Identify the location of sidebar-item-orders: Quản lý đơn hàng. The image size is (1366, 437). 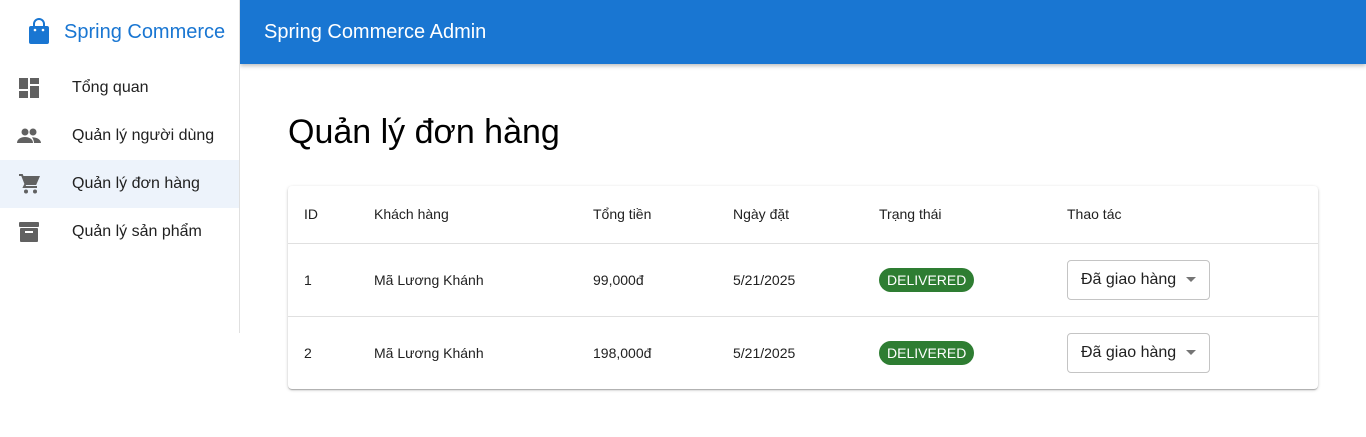
(119, 184).